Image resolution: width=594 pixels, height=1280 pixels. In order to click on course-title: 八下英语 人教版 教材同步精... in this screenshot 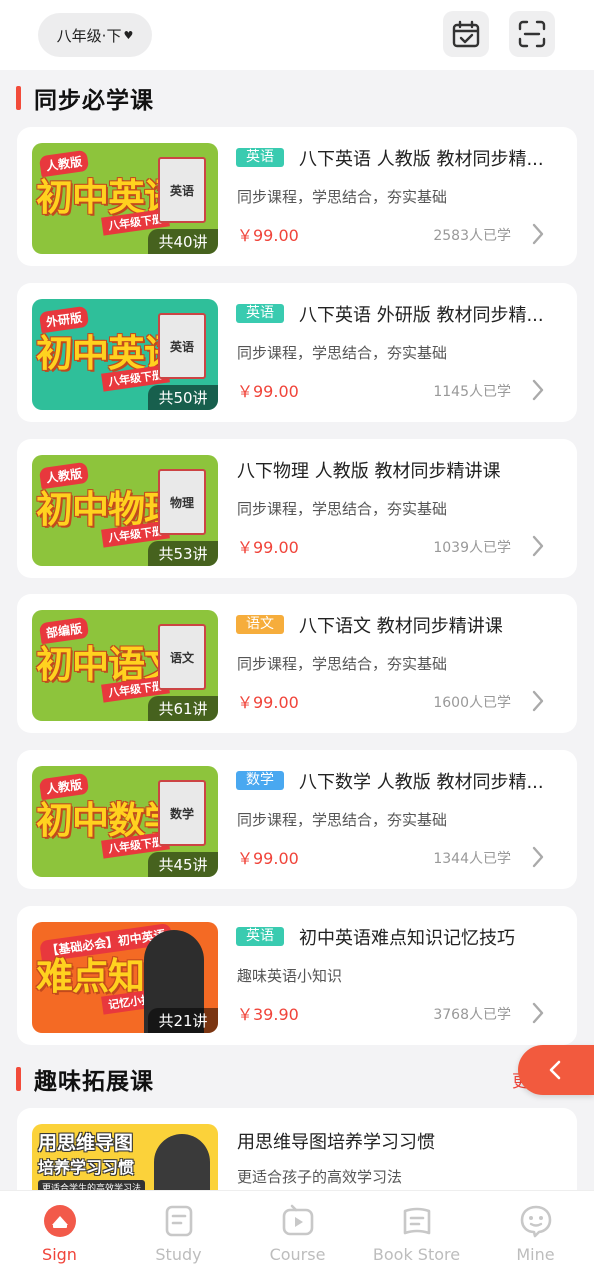, I will do `click(421, 159)`.